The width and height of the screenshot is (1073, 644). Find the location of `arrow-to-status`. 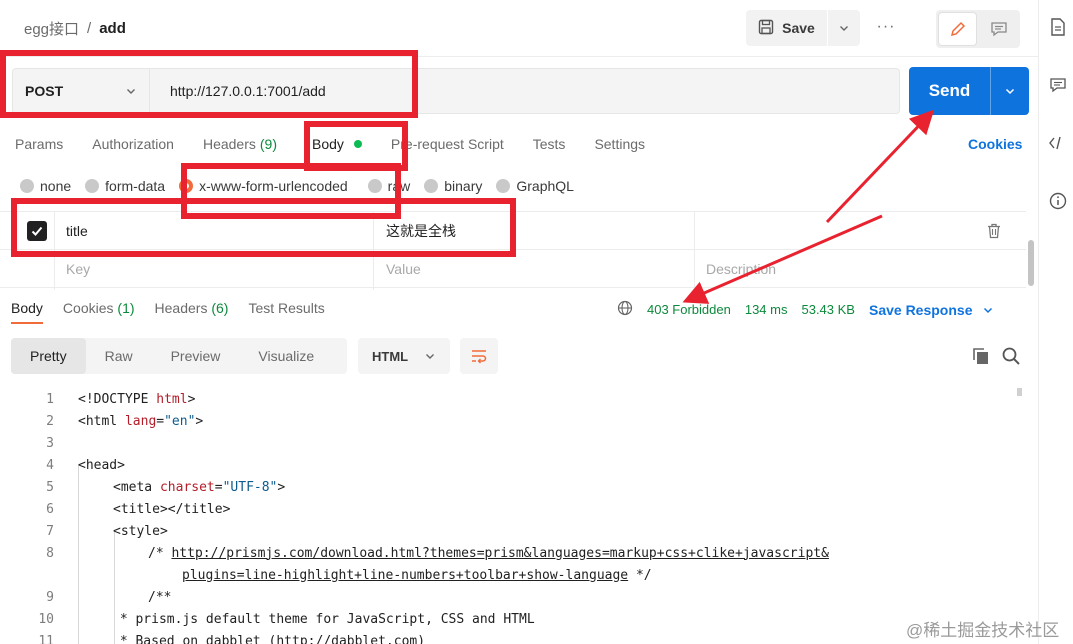

arrow-to-status is located at coordinates (782, 259).